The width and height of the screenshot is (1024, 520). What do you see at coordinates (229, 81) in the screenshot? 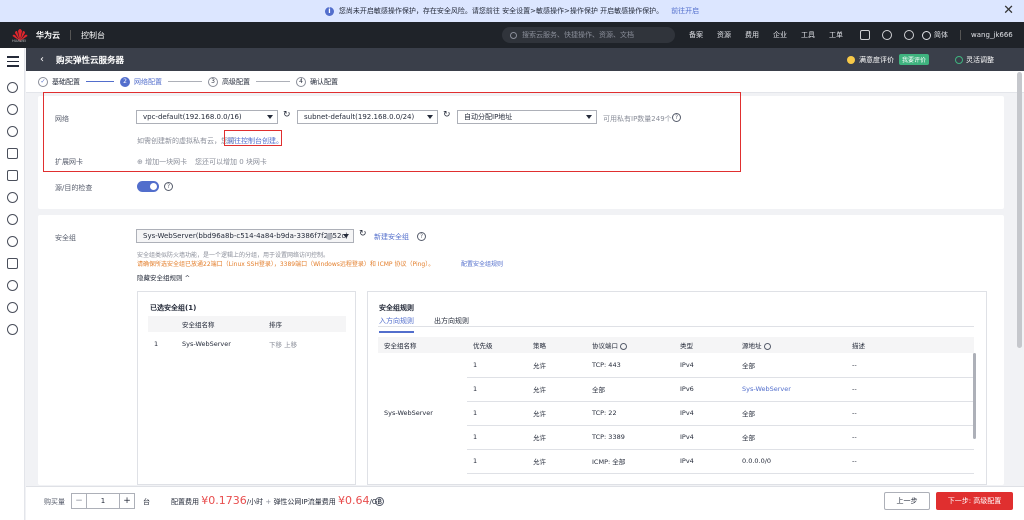
I see `step-advanced: 3 高级配置` at bounding box center [229, 81].